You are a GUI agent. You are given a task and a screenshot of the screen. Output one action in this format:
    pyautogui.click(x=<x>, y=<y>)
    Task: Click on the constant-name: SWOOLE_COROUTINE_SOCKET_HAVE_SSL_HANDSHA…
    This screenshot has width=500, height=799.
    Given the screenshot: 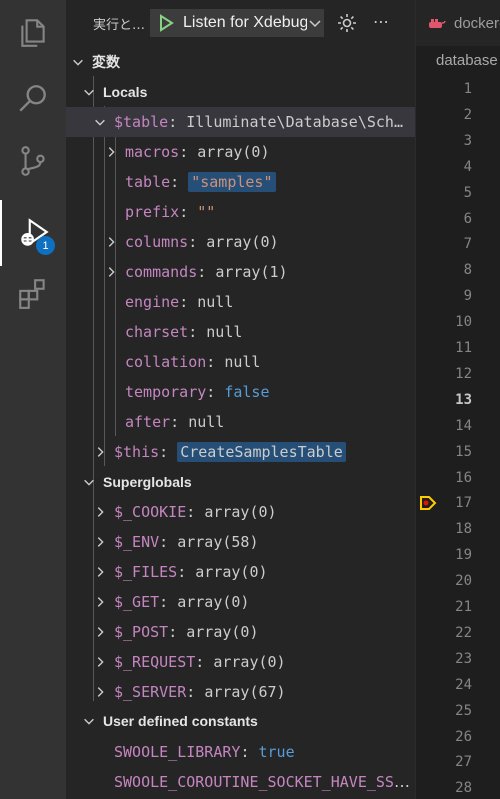 What is the action you would take?
    pyautogui.click(x=262, y=781)
    